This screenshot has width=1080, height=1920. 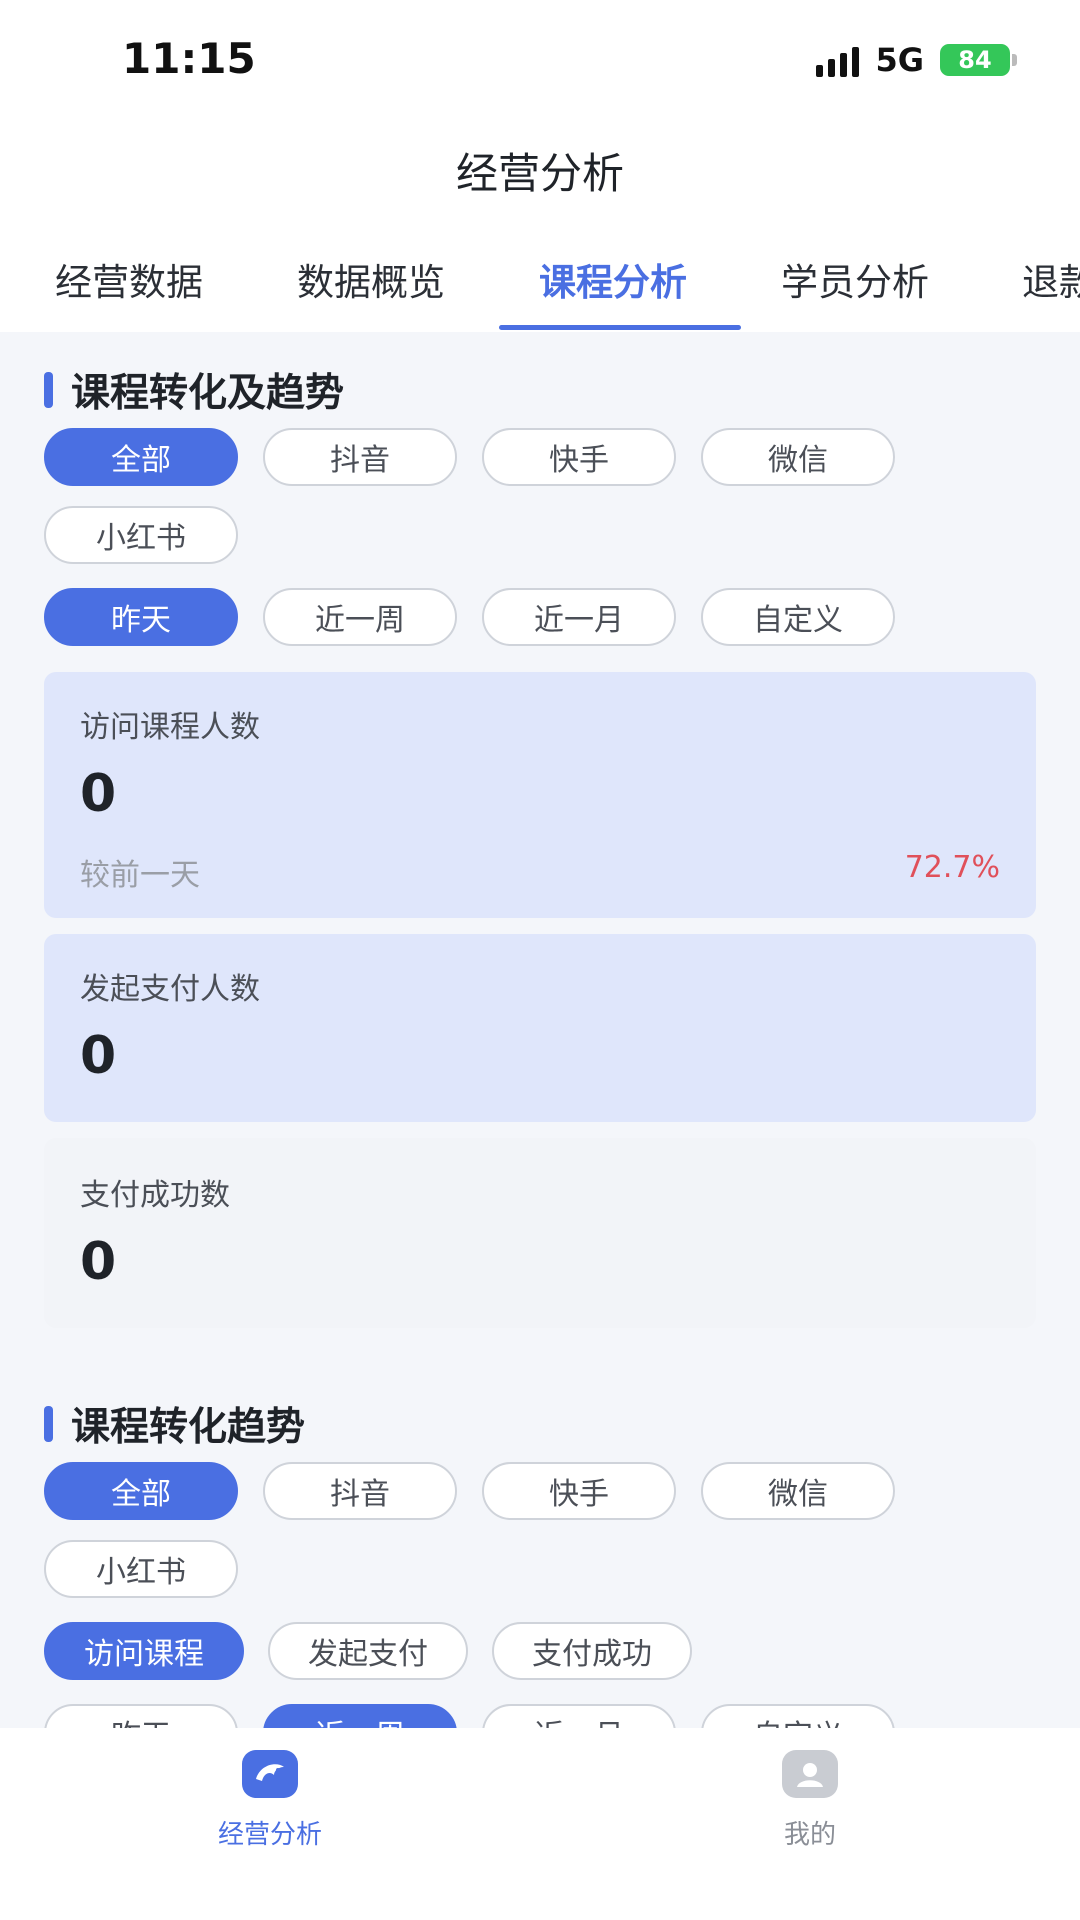 I want to click on signal-icon, so click(x=838, y=60).